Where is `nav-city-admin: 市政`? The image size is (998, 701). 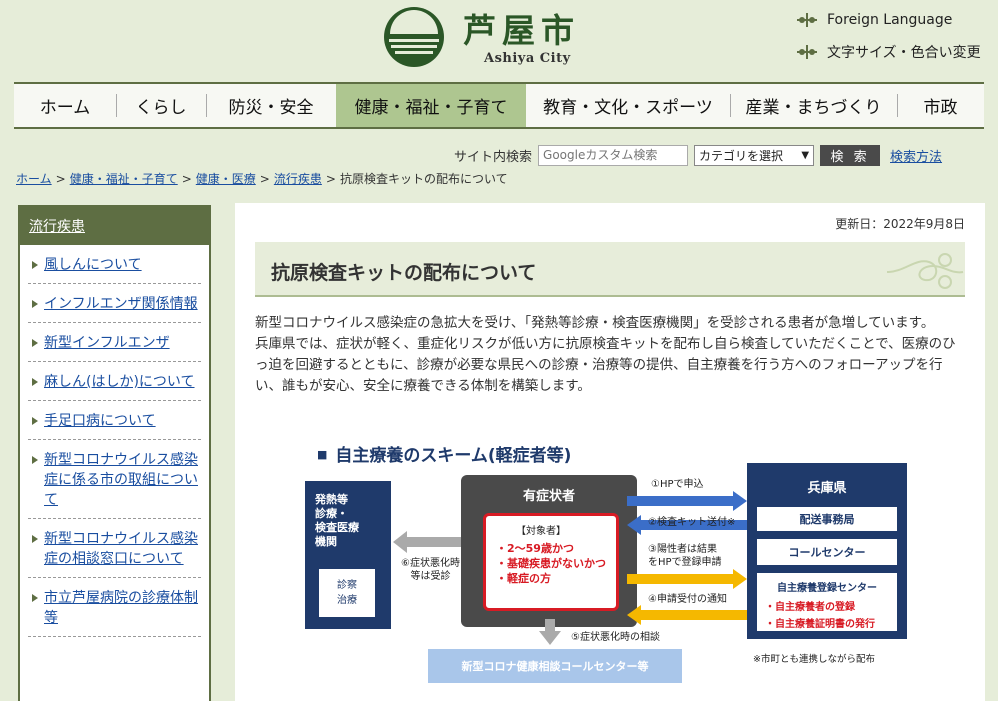 nav-city-admin: 市政 is located at coordinates (940, 105).